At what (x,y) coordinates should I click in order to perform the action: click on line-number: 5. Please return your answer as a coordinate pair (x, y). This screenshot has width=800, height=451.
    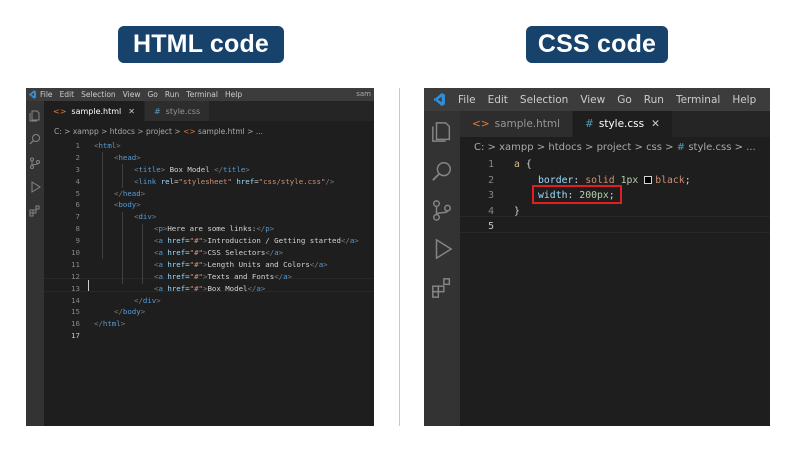
    Looking at the image, I should click on (491, 226).